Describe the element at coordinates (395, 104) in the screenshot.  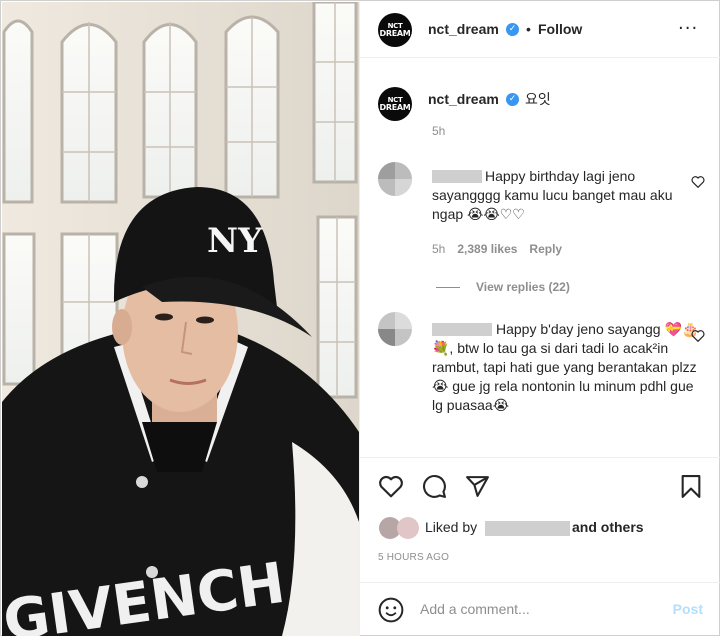
I see `caption-avatar: NCT DREAM` at that location.